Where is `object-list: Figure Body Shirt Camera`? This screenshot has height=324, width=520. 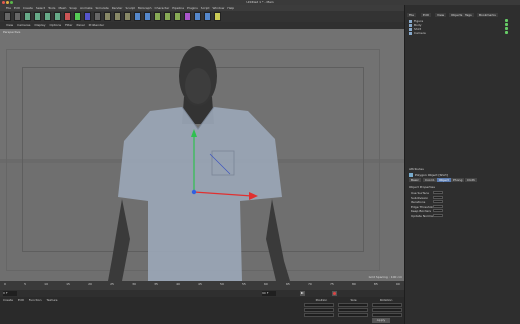
object-list: Figure Body Shirt Camera is located at coordinates (462, 29).